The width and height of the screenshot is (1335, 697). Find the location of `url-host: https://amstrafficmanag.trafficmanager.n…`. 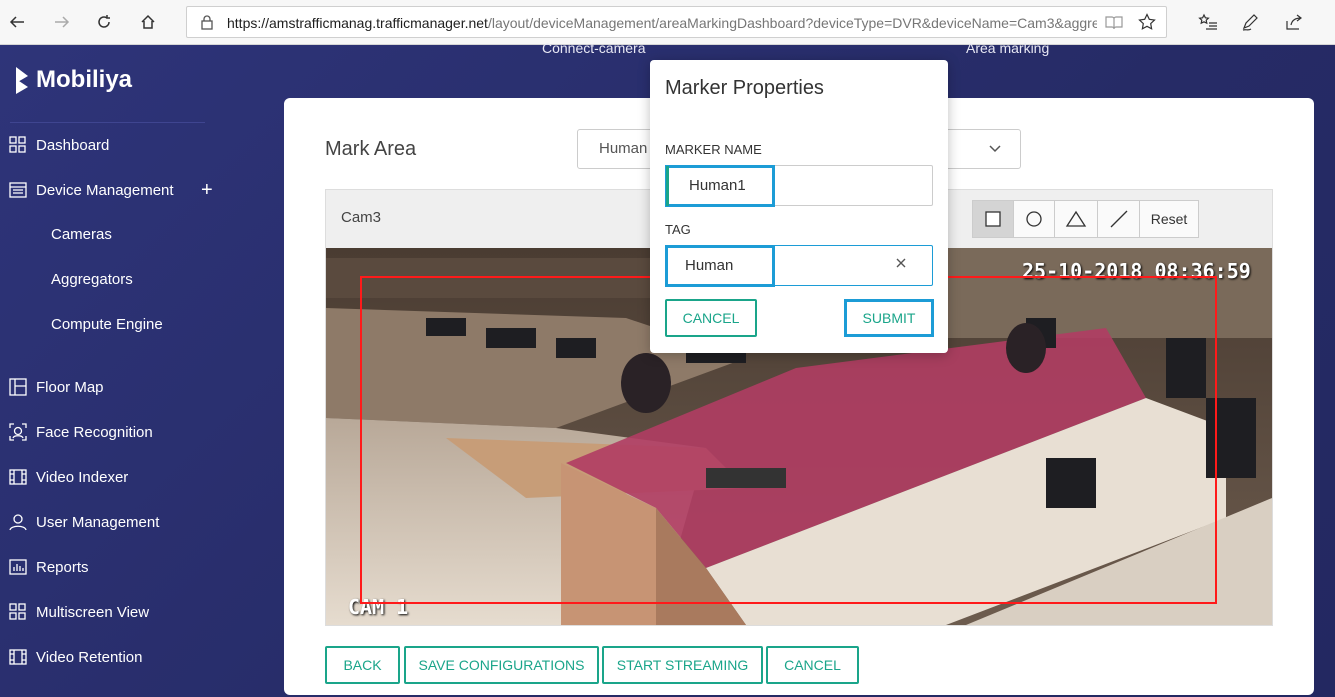

url-host: https://amstrafficmanag.trafficmanager.n… is located at coordinates (357, 23).